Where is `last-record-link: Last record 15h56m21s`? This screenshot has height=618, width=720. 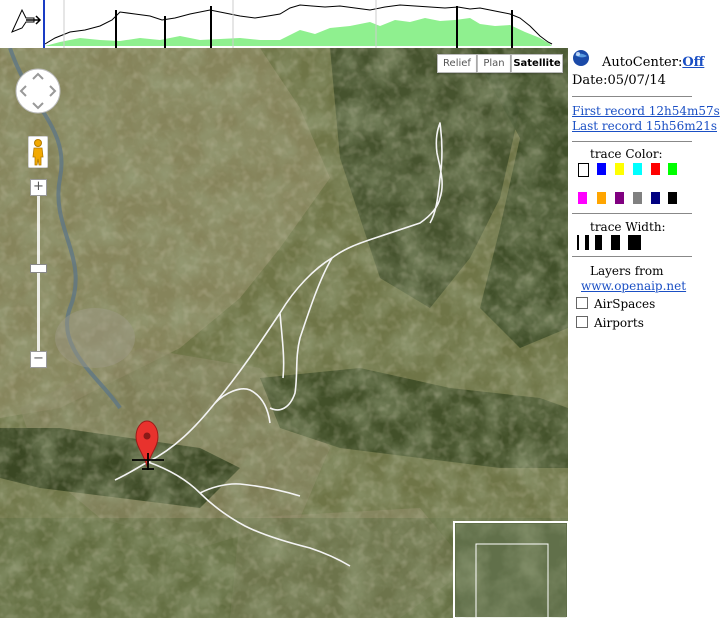
last-record-link: Last record 15h56m21s is located at coordinates (644, 126).